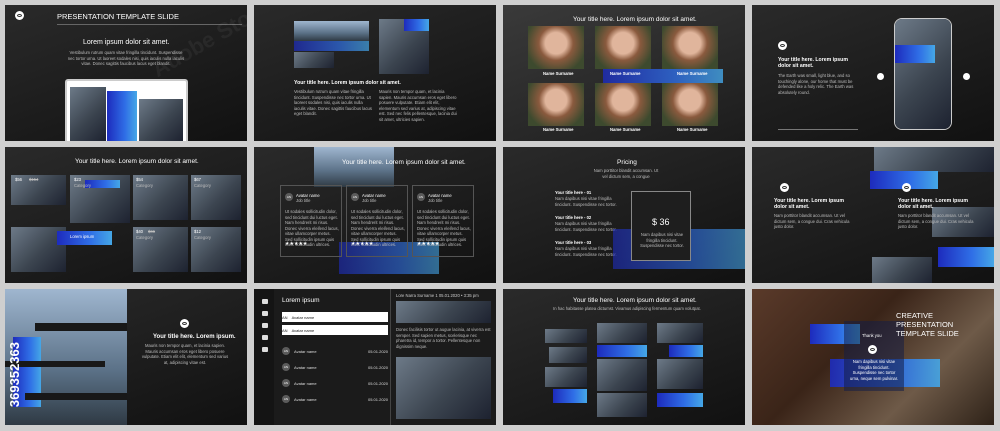  What do you see at coordinates (265, 349) in the screenshot?
I see `trash-icon` at bounding box center [265, 349].